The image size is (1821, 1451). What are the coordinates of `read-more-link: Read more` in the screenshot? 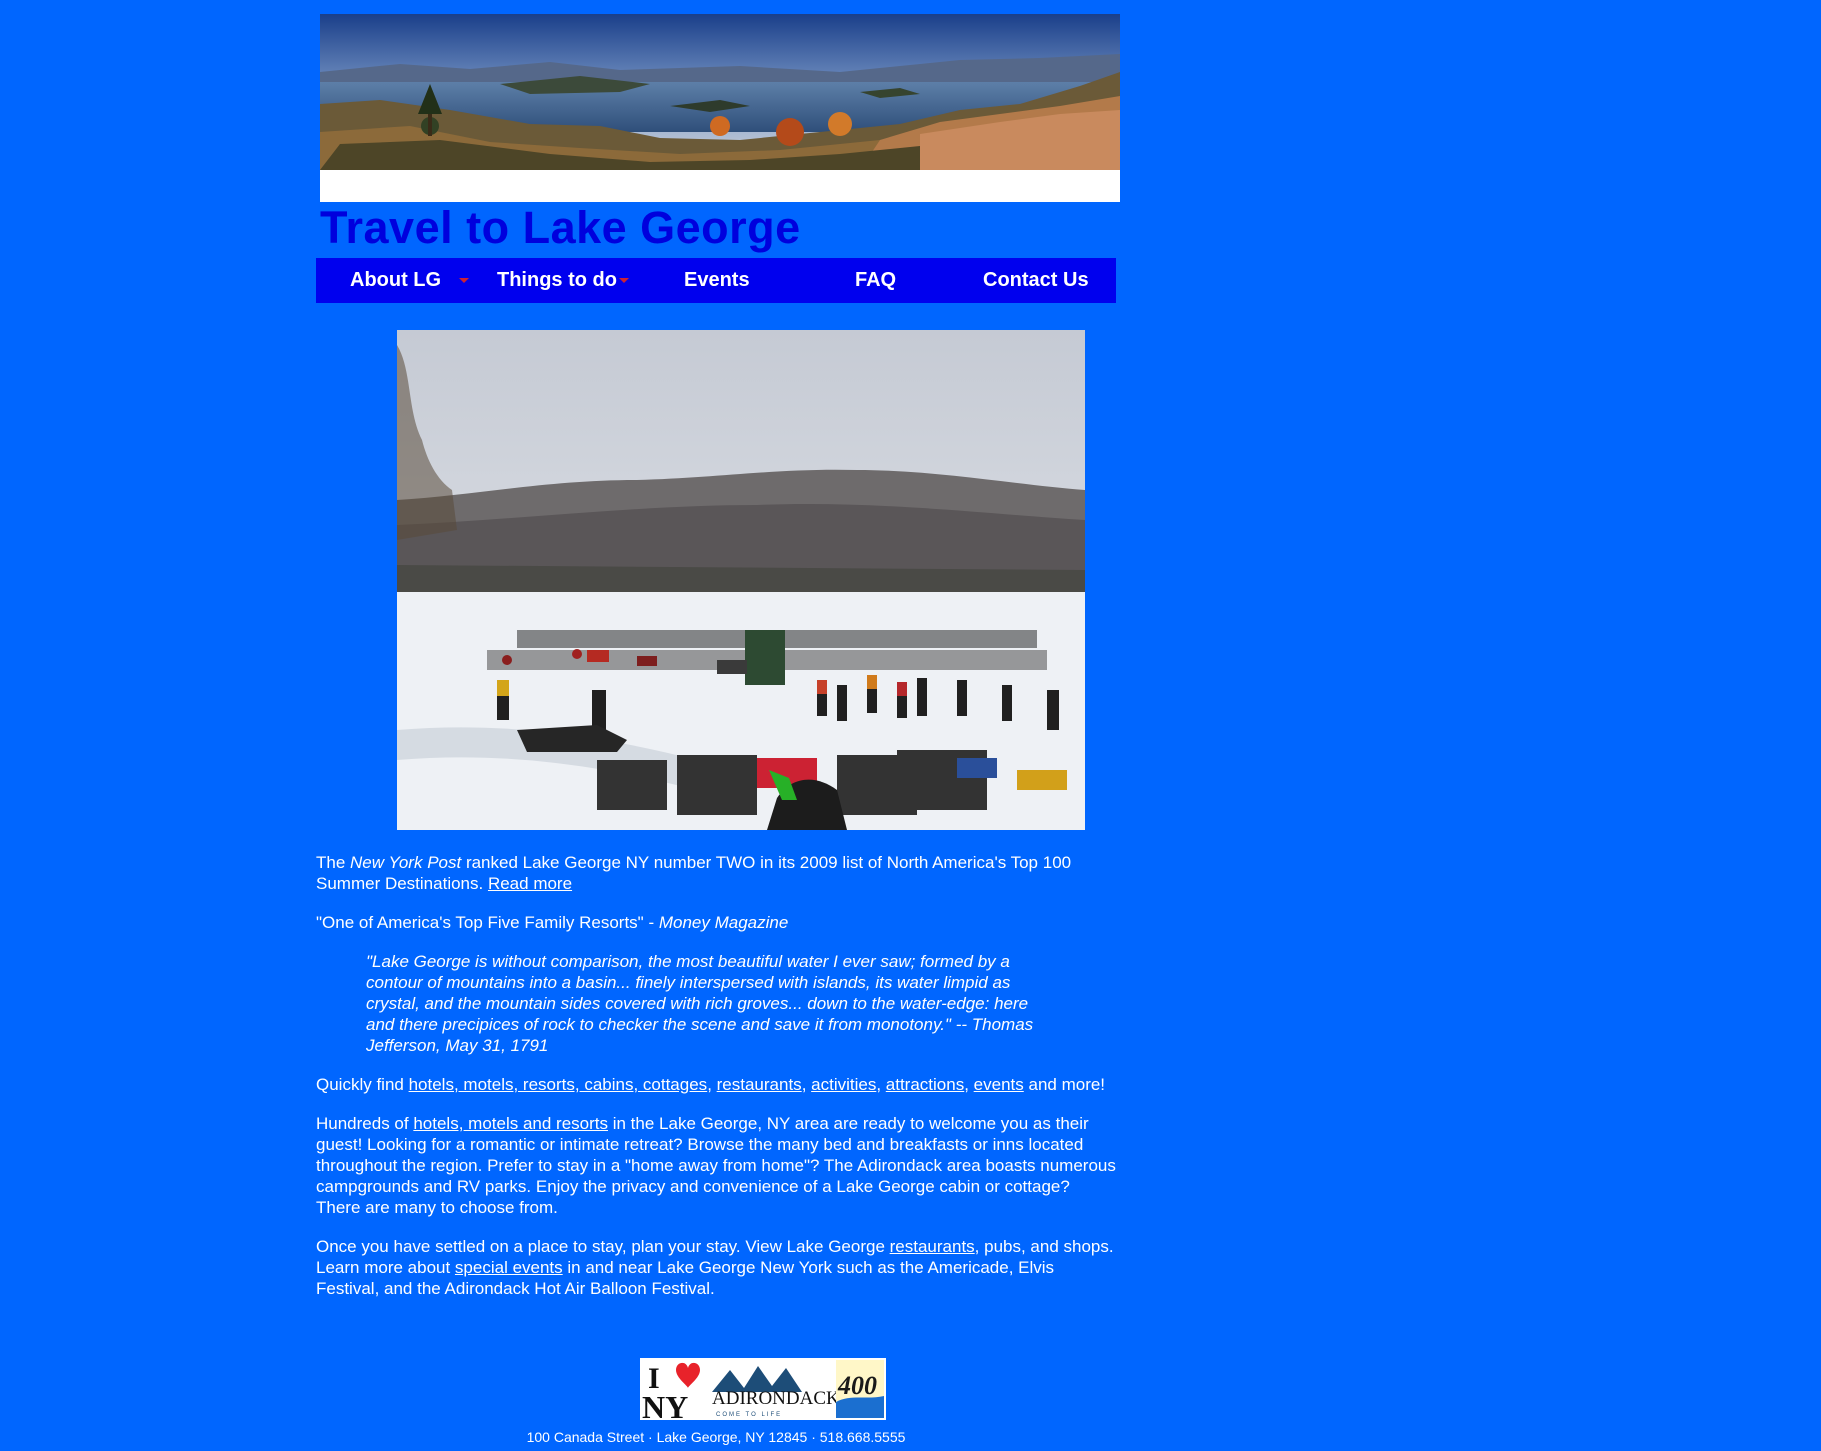 It's located at (530, 883).